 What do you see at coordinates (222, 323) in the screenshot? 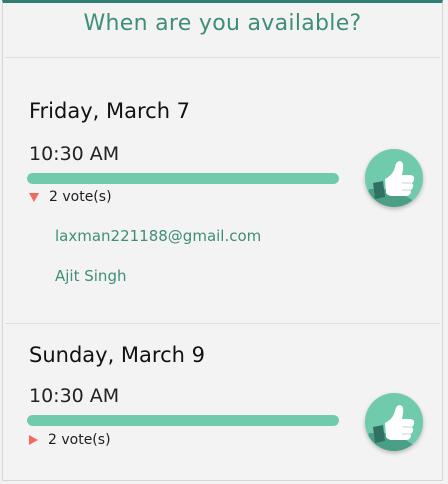
I see `slot-divider` at bounding box center [222, 323].